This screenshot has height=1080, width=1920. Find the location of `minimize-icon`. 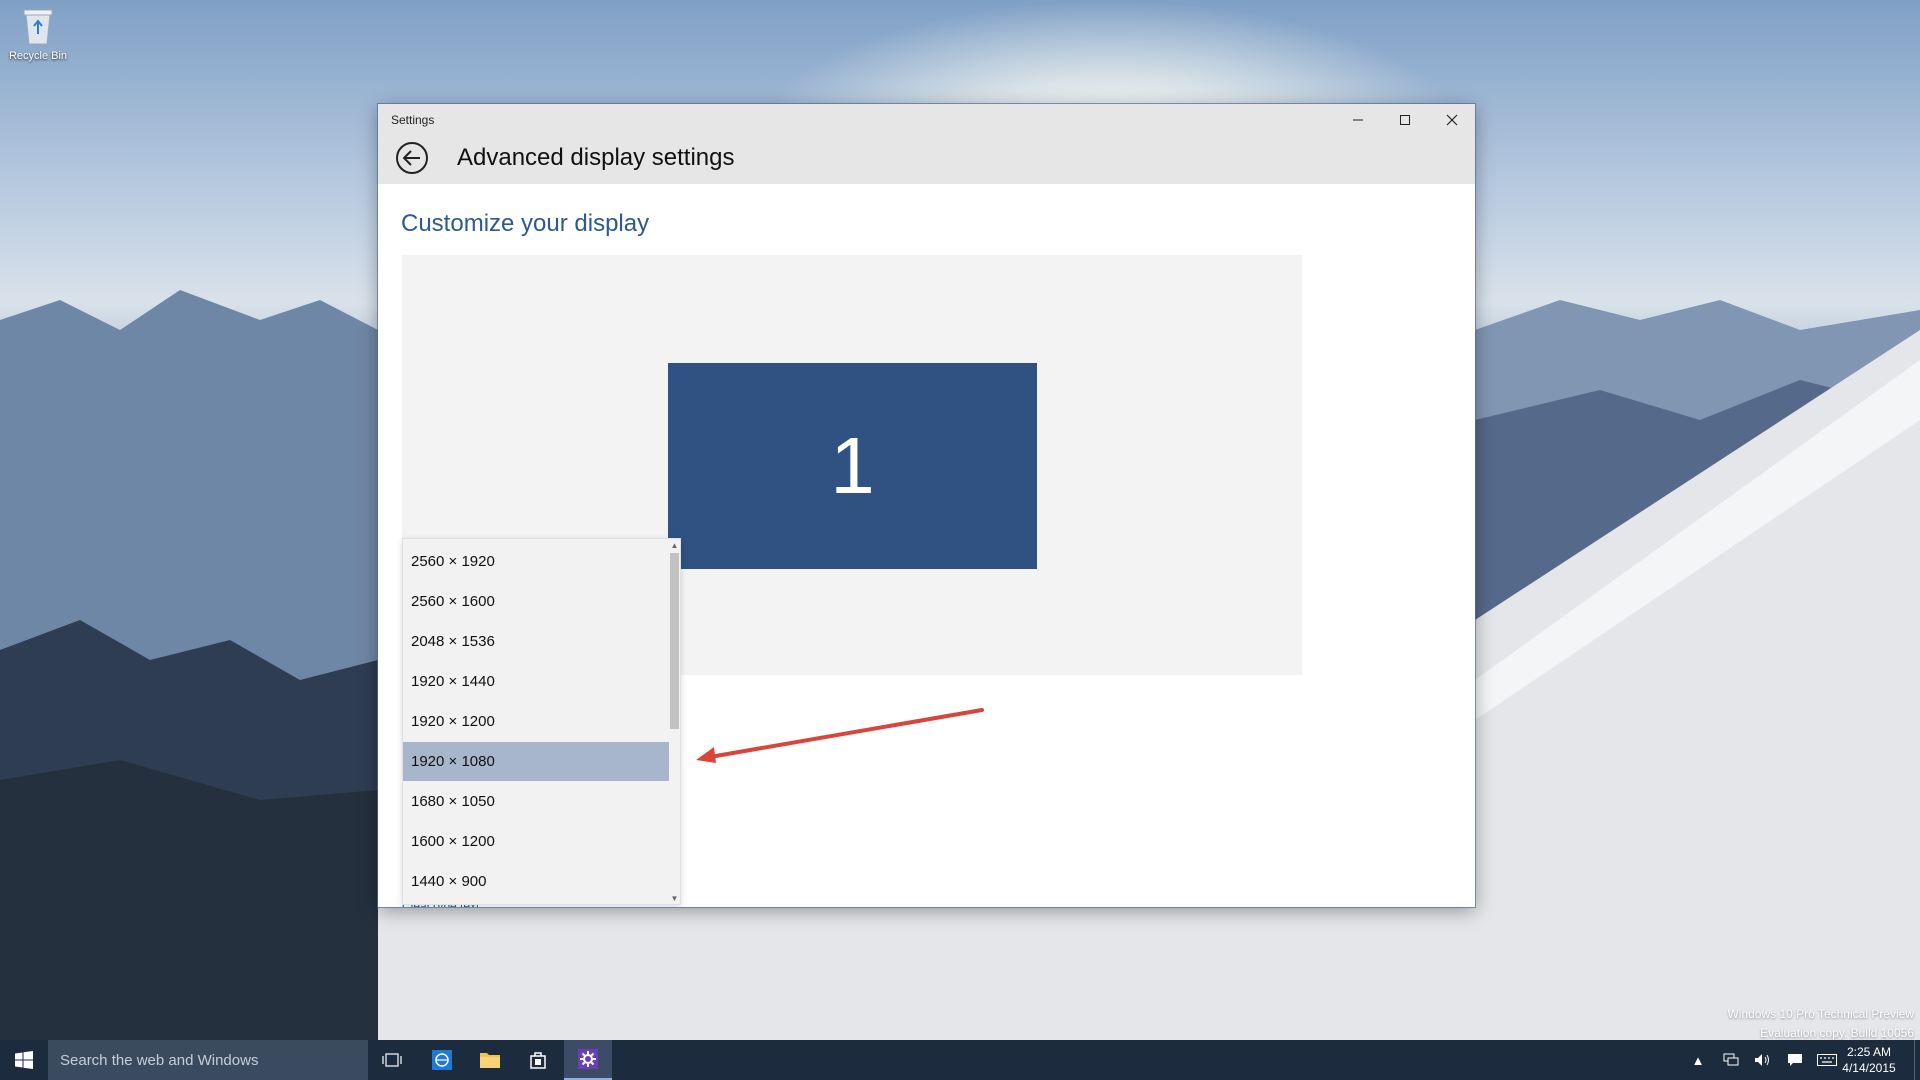

minimize-icon is located at coordinates (1357, 120).